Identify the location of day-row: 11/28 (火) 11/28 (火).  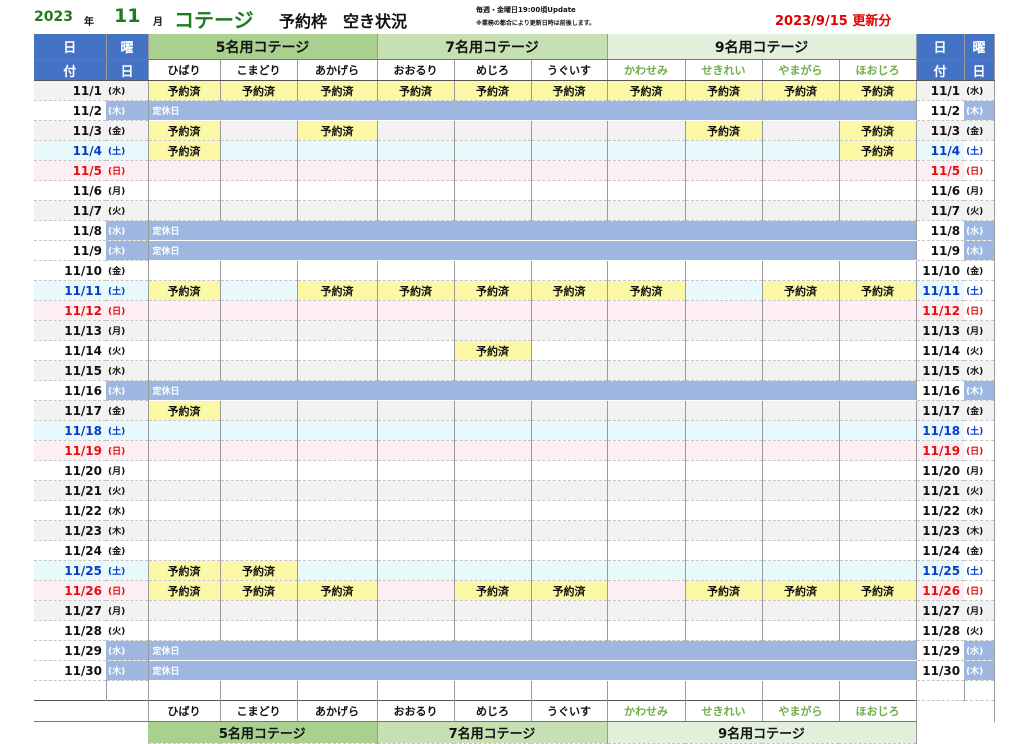
(514, 630).